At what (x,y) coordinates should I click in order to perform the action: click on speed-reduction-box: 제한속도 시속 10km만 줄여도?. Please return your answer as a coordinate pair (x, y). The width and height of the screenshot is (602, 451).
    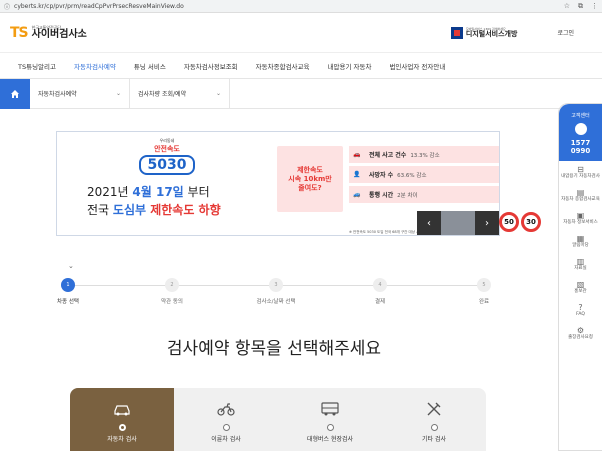
    Looking at the image, I should click on (310, 179).